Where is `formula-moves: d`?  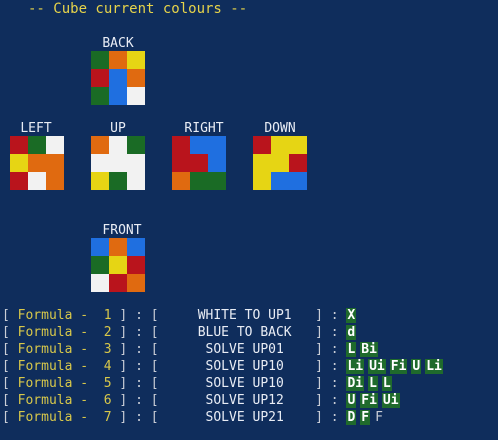 formula-moves: d is located at coordinates (353, 332).